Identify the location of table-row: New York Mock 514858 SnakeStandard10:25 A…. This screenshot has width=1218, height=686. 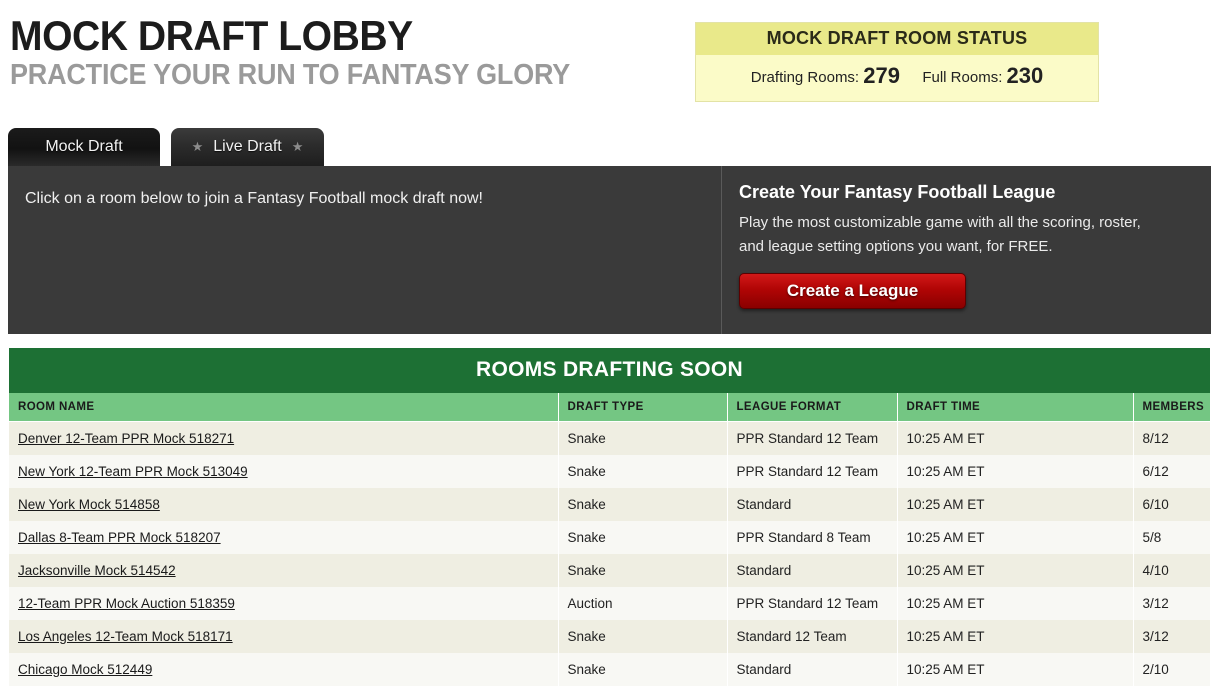
(609, 504).